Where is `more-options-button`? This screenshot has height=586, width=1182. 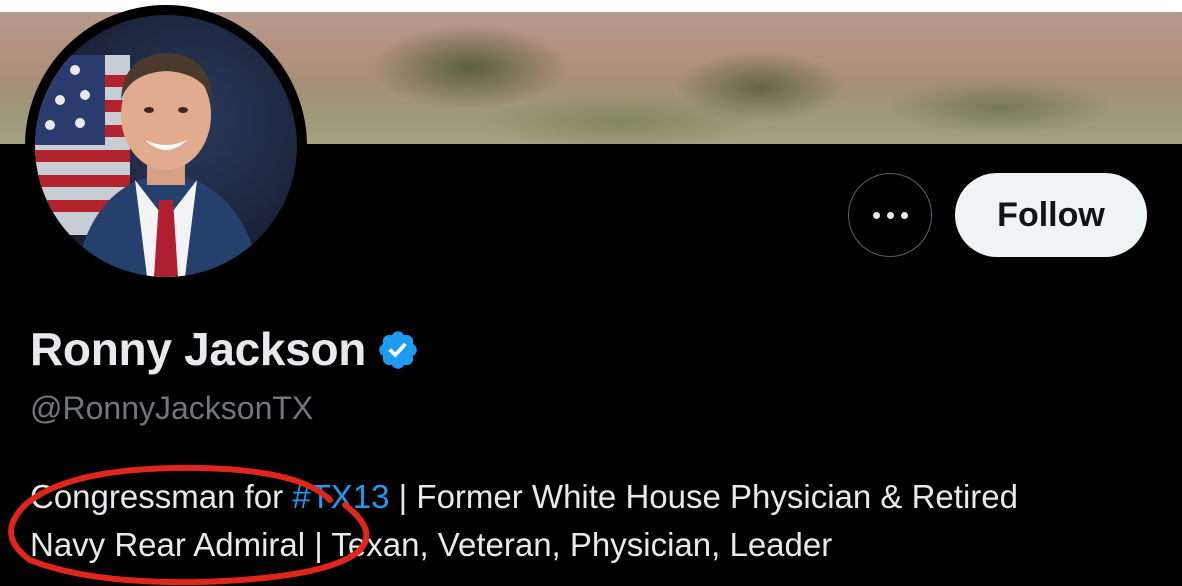 more-options-button is located at coordinates (890, 215).